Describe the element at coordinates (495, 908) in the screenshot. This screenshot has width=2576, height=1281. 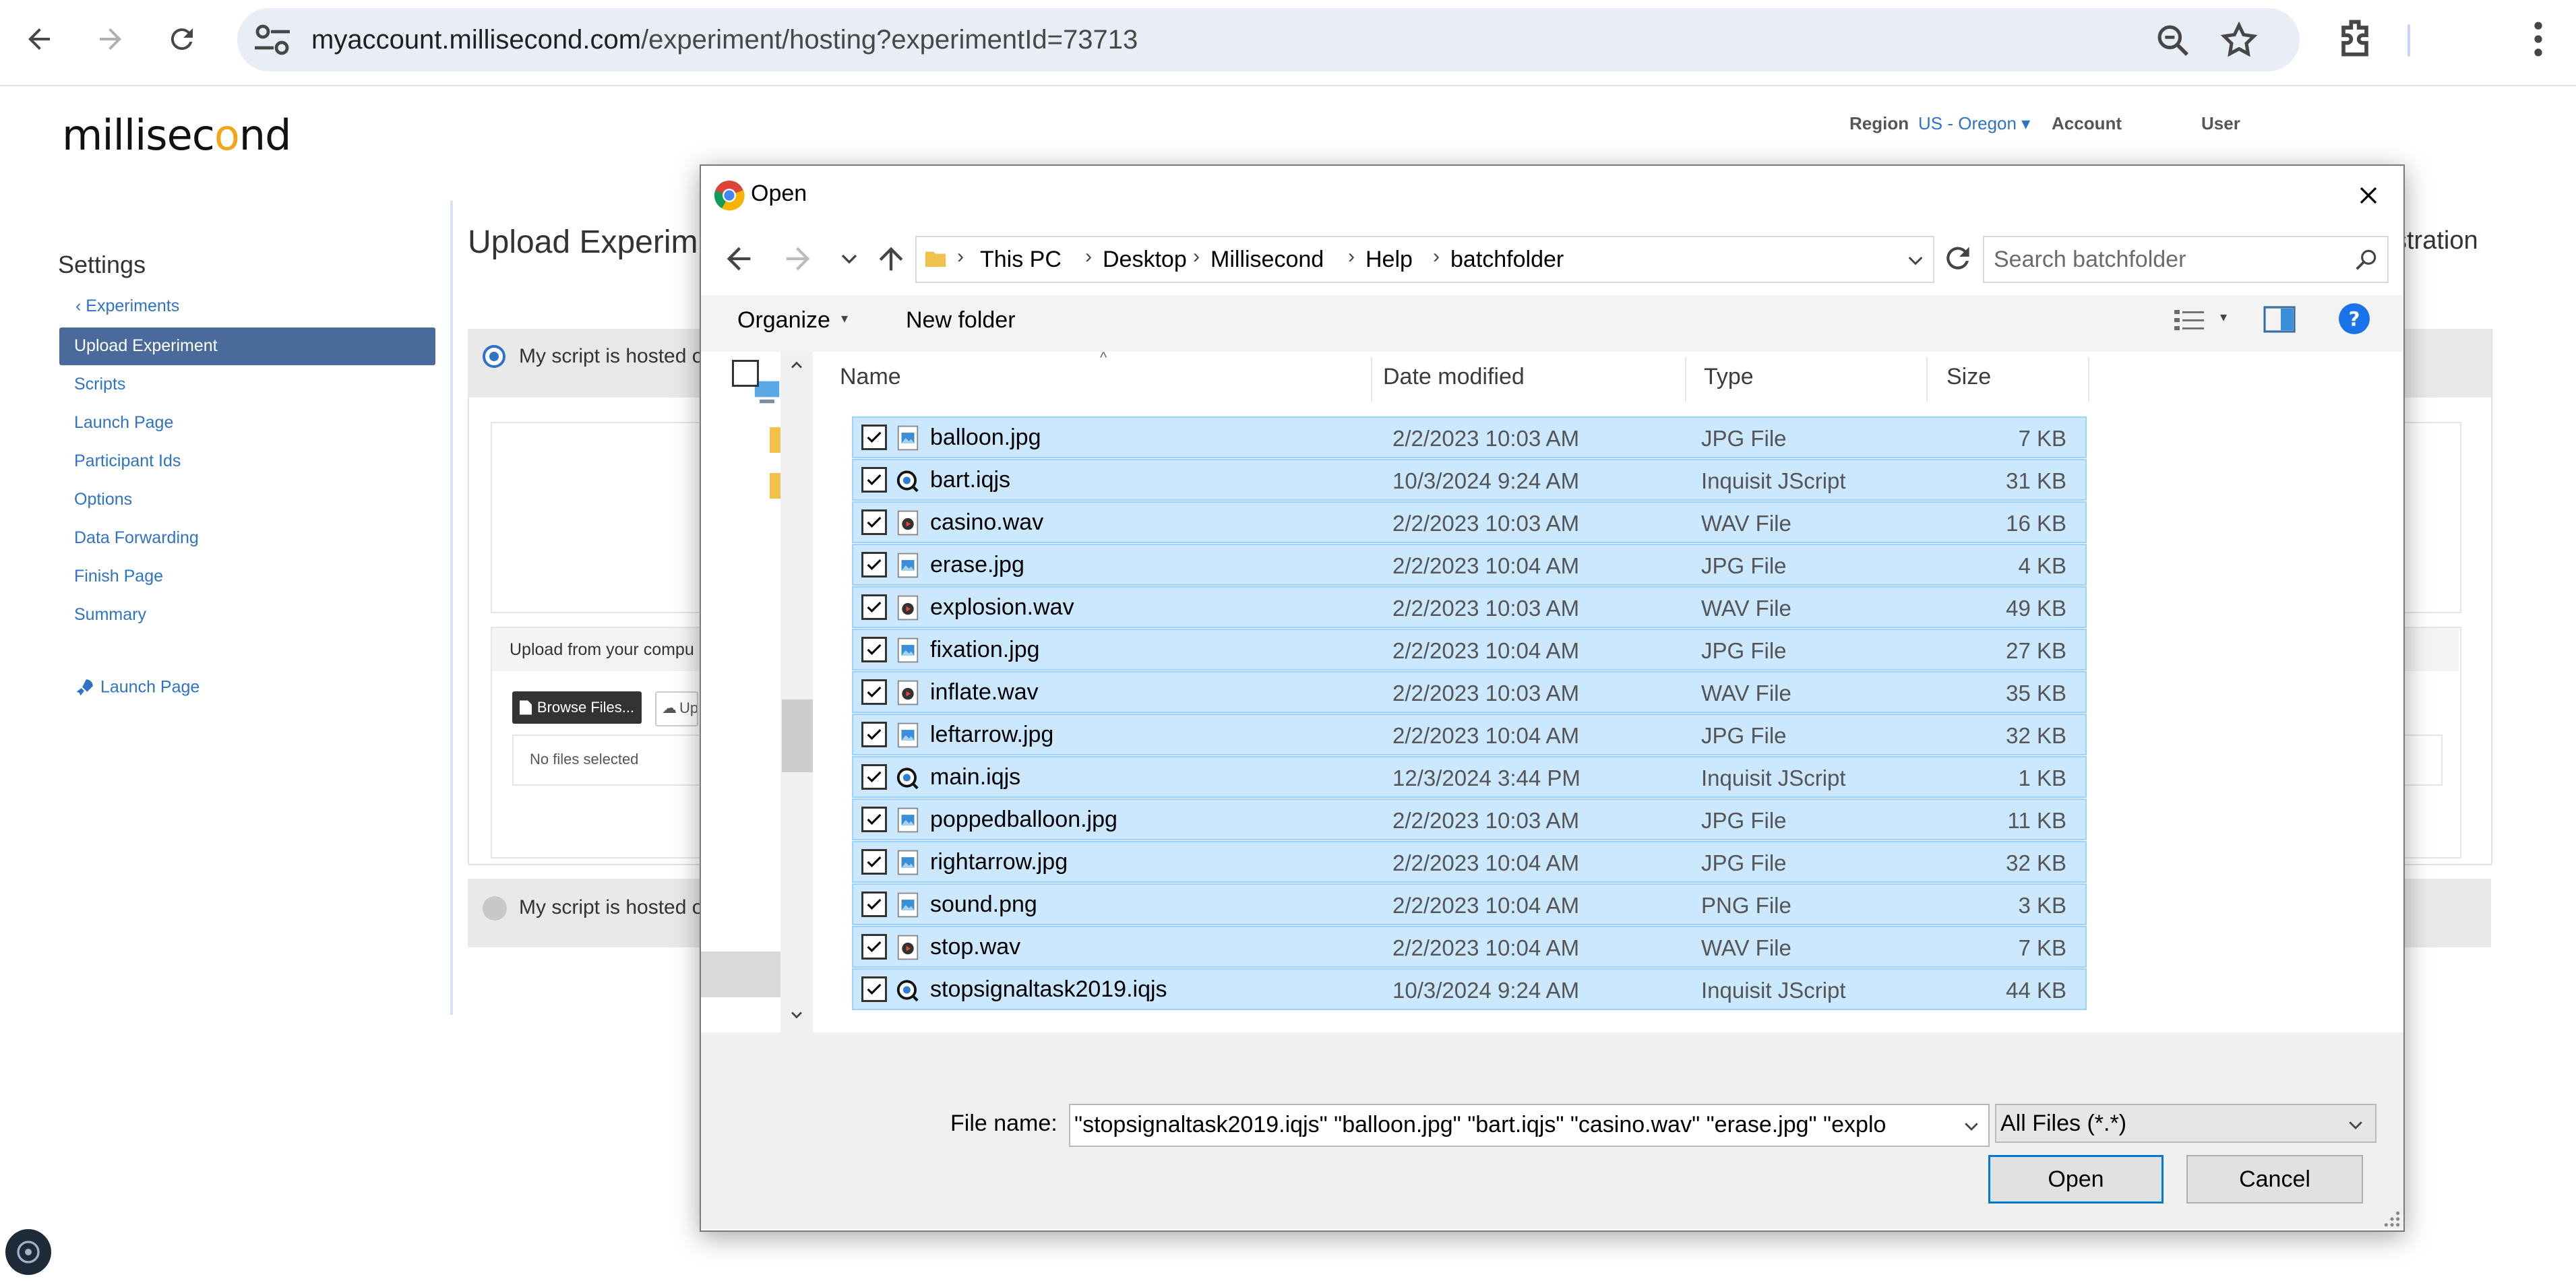
I see `alt-hosted-option-radio` at that location.